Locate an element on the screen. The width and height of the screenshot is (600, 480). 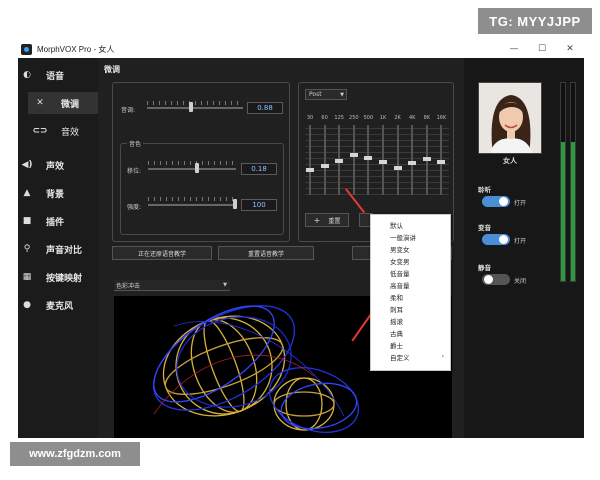
pitch-slider-track is located at coordinates (195, 108).